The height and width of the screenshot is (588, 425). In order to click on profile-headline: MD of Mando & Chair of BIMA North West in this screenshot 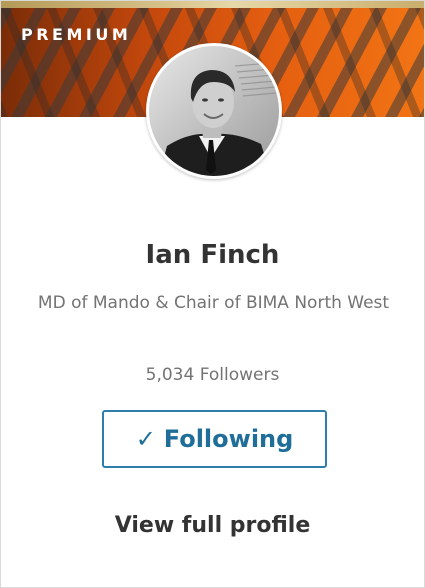, I will do `click(213, 303)`.